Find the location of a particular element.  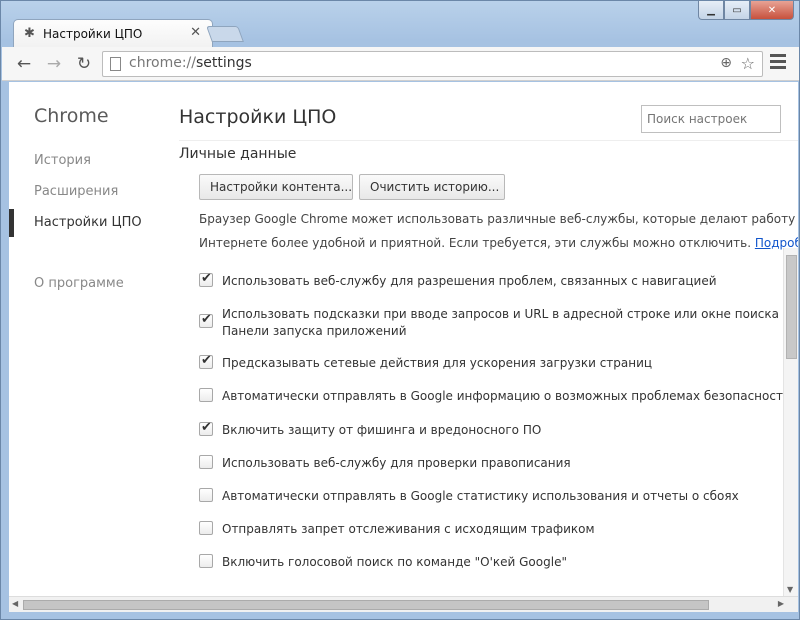

bookmark-star-icon: ☆ is located at coordinates (748, 63).